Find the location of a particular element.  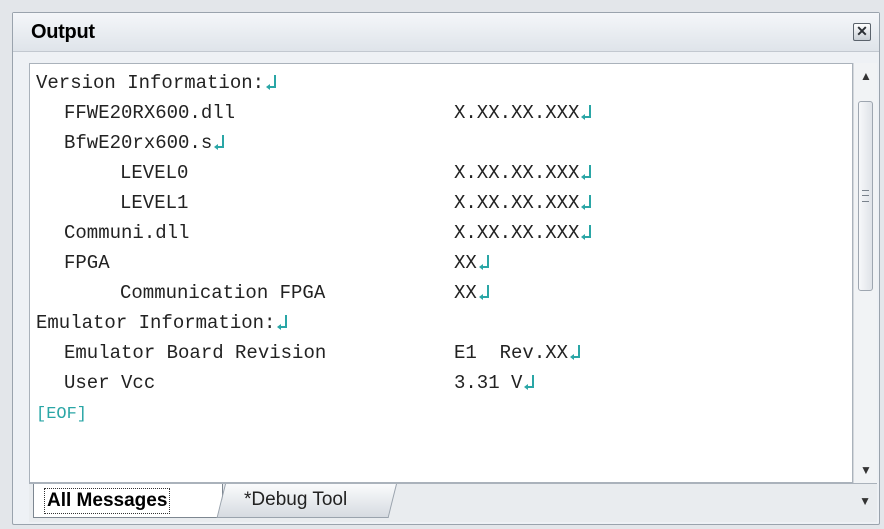

output-line-label-text: FFWE20RX600.dll is located at coordinates (150, 113).